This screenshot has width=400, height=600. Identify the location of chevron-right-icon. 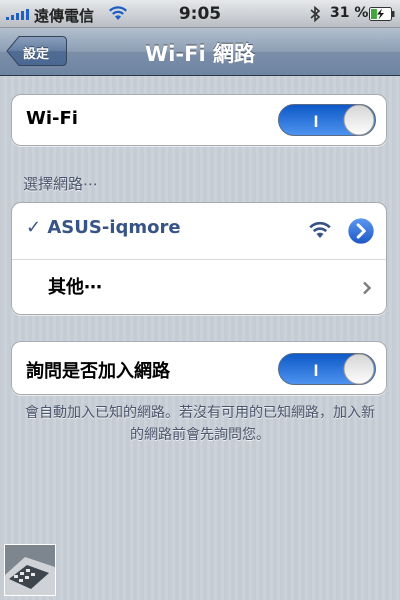
(367, 288).